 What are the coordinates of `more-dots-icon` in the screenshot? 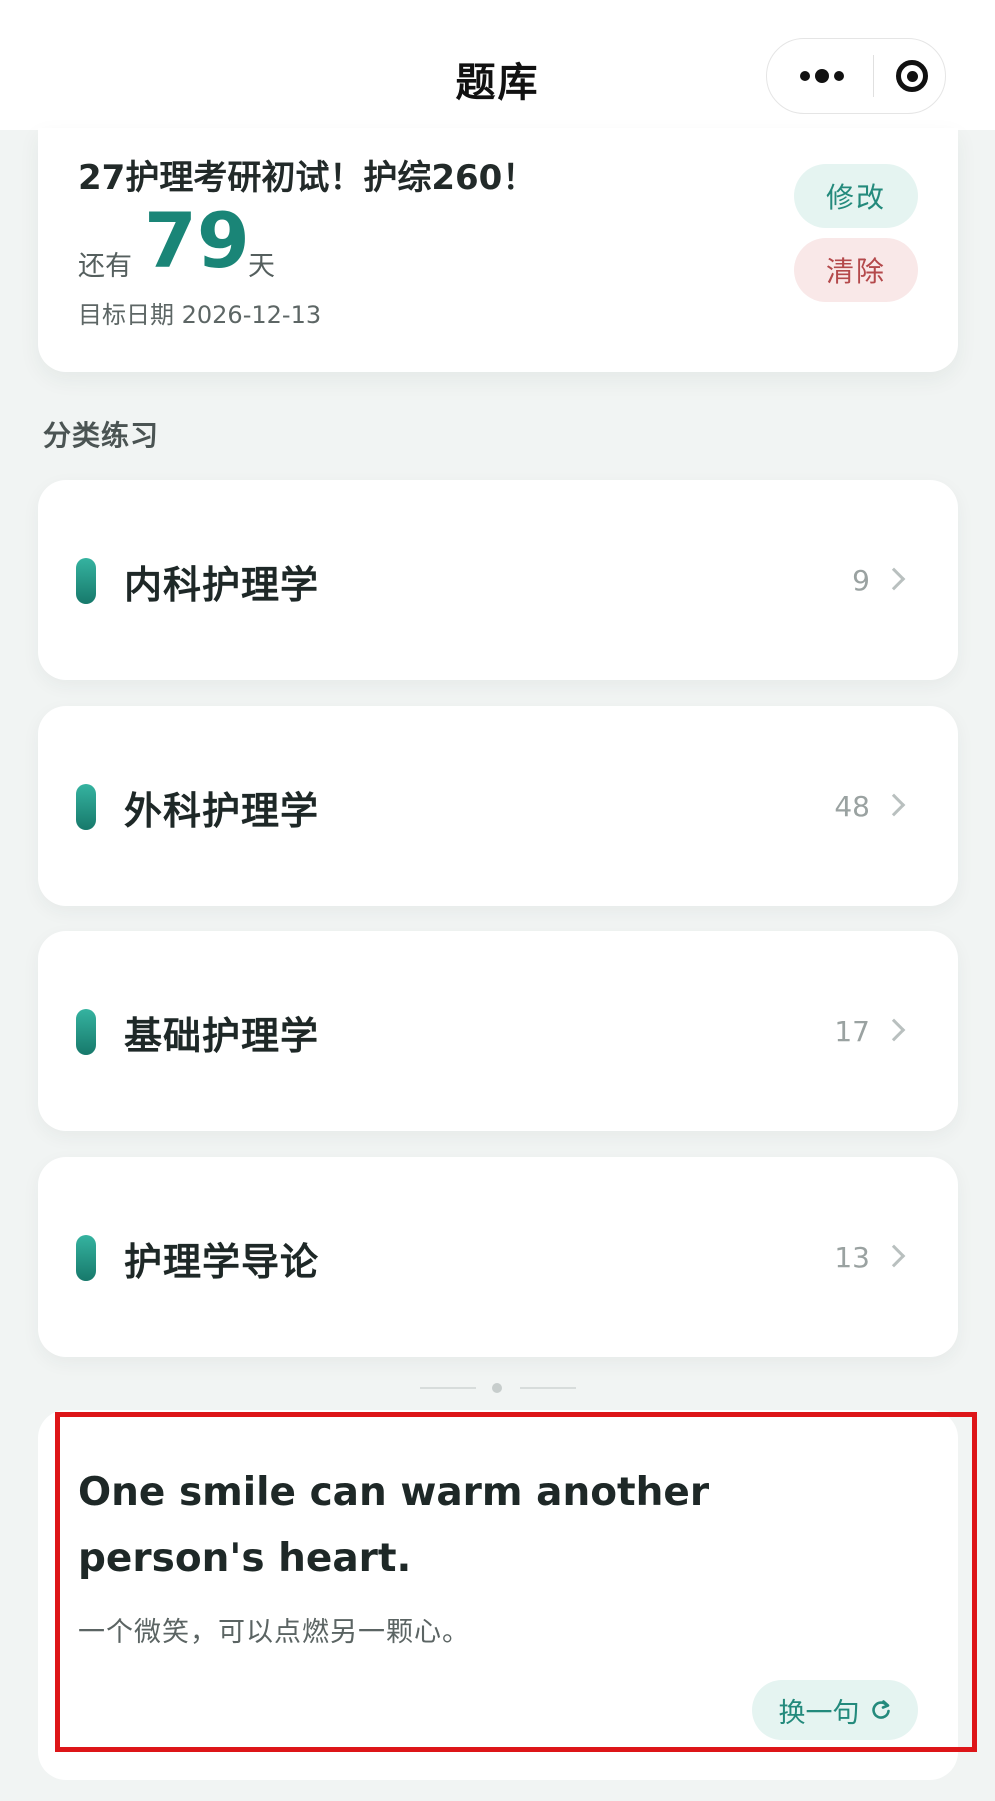 It's located at (822, 76).